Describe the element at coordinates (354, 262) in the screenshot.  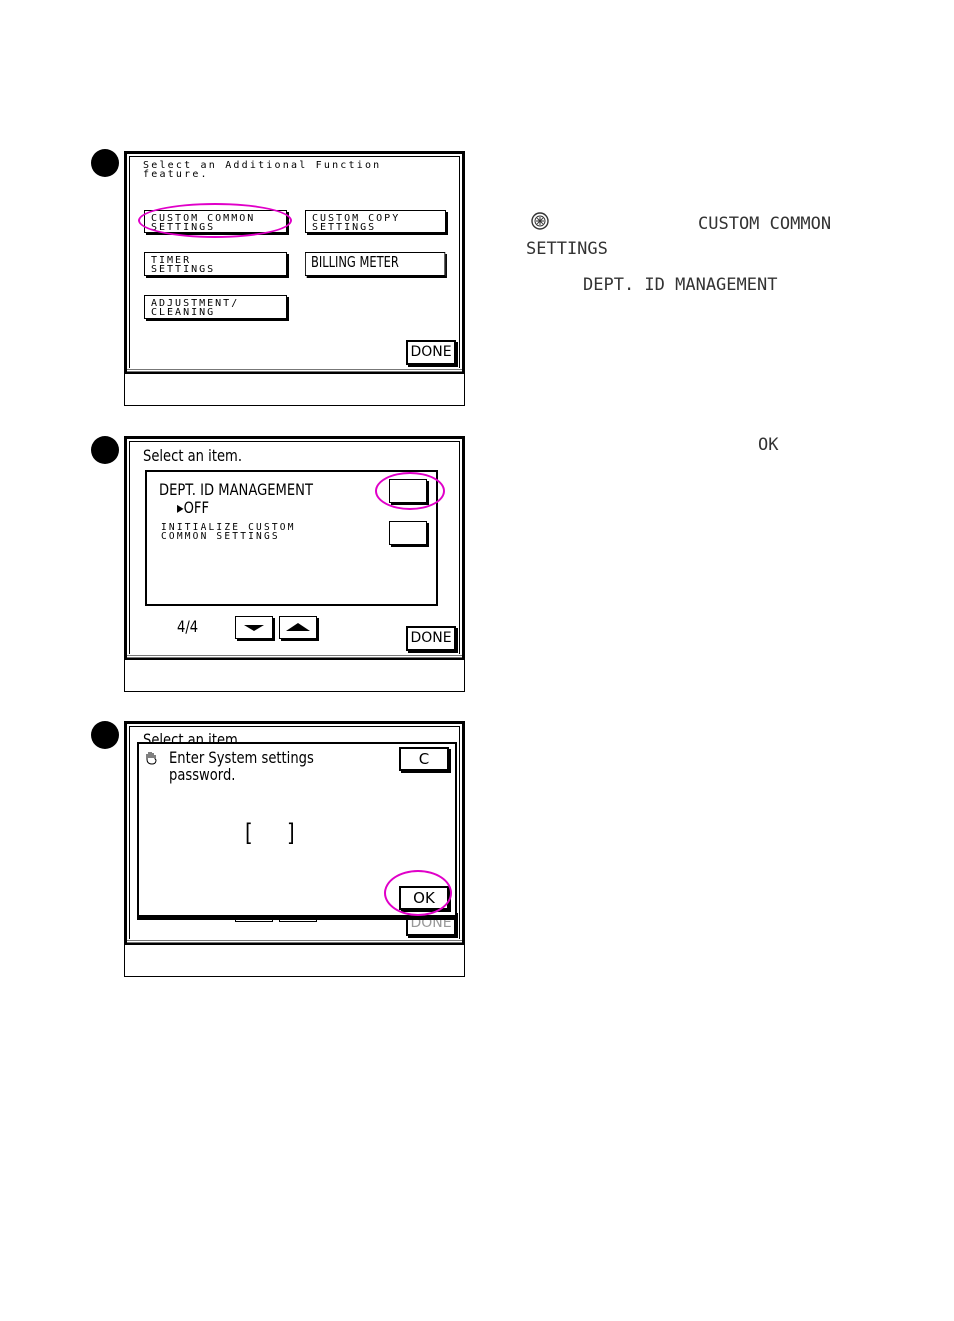
I see `billing-meter-label: BILLING METER` at that location.